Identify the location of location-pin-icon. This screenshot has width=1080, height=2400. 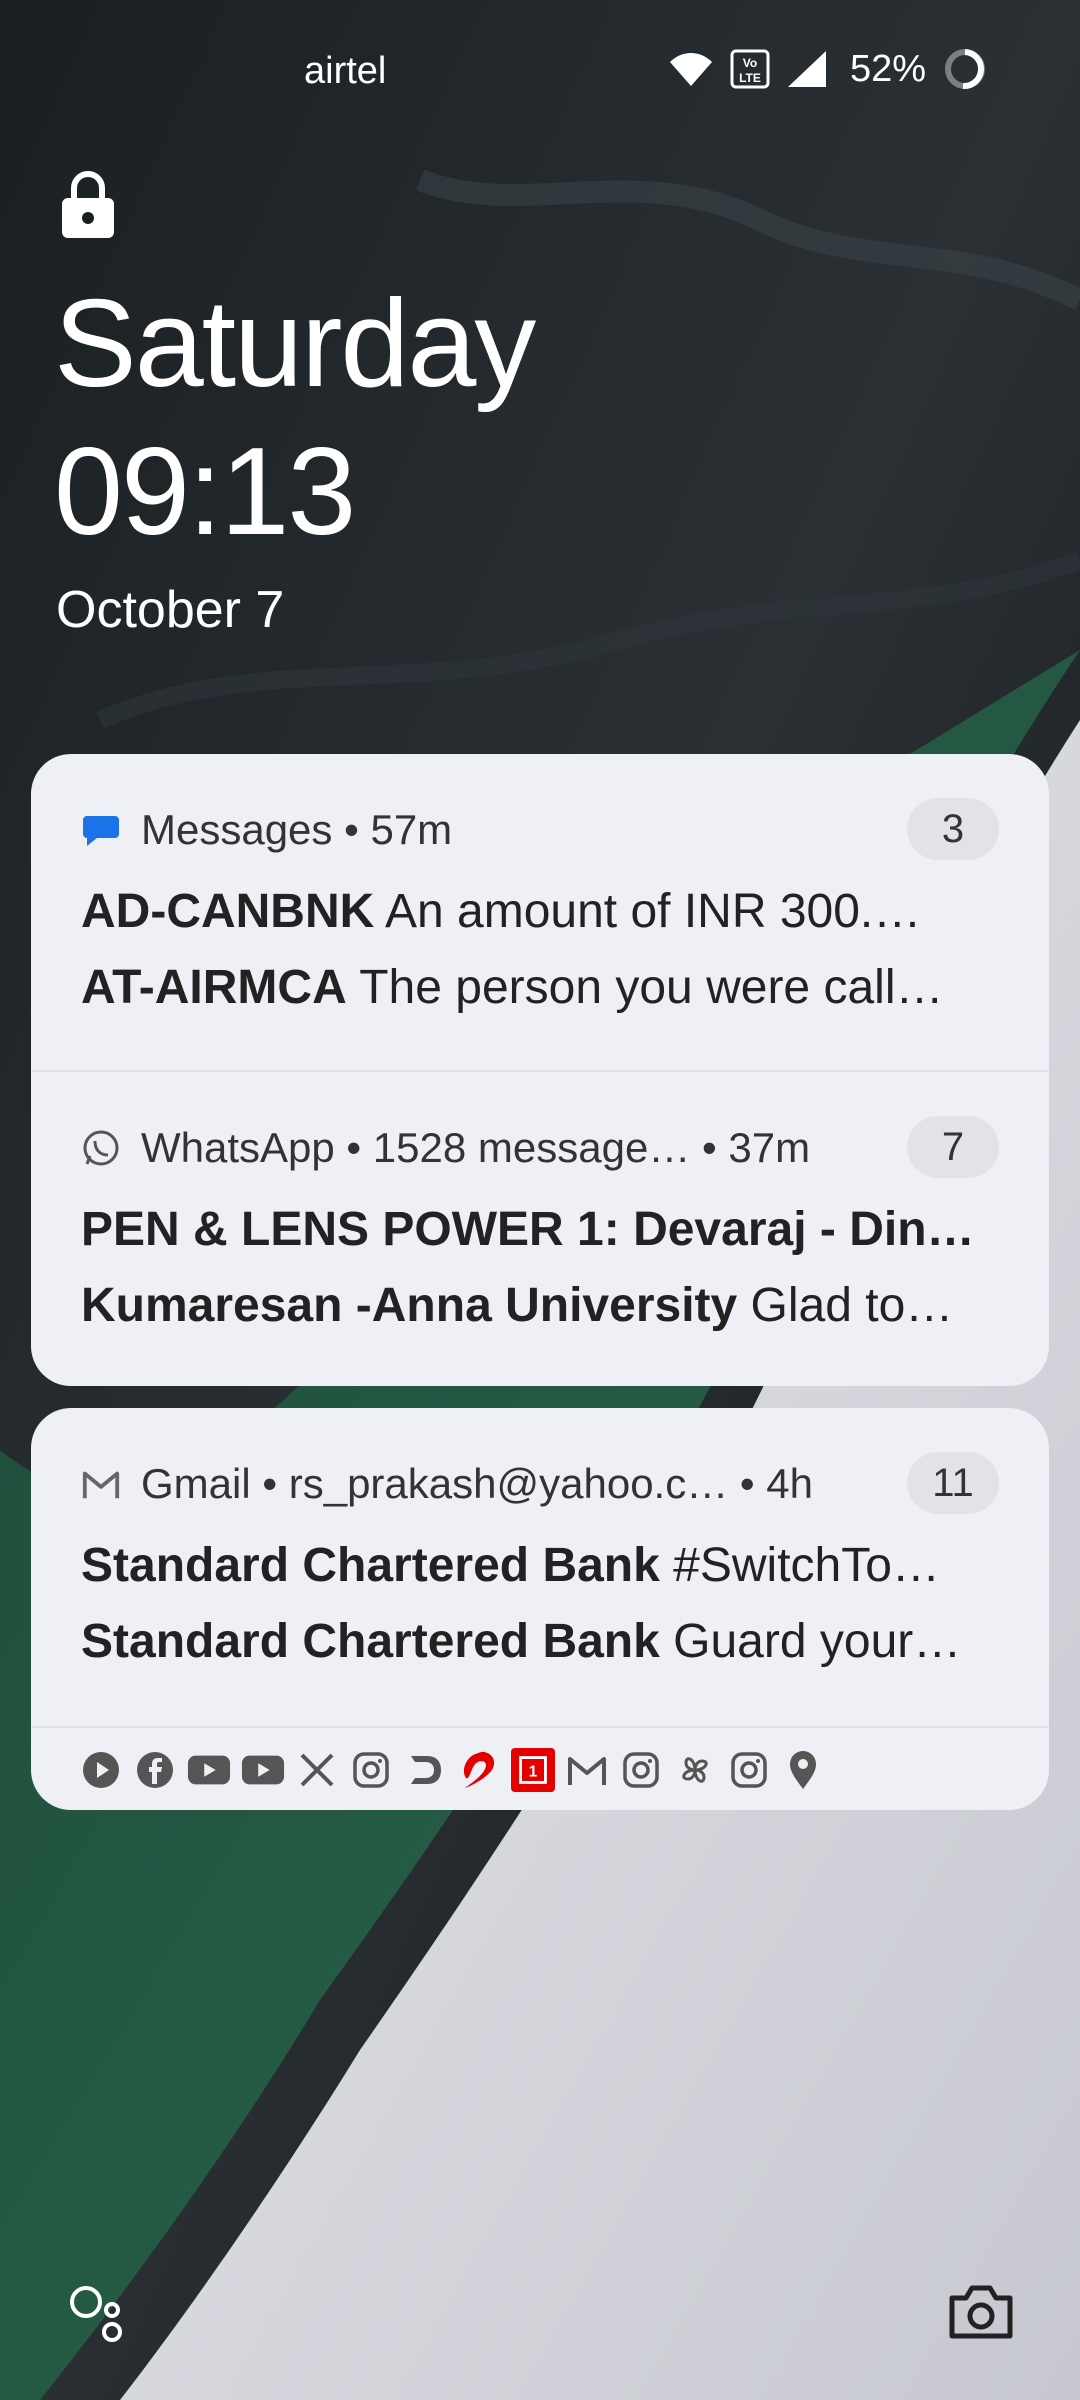
(803, 1770).